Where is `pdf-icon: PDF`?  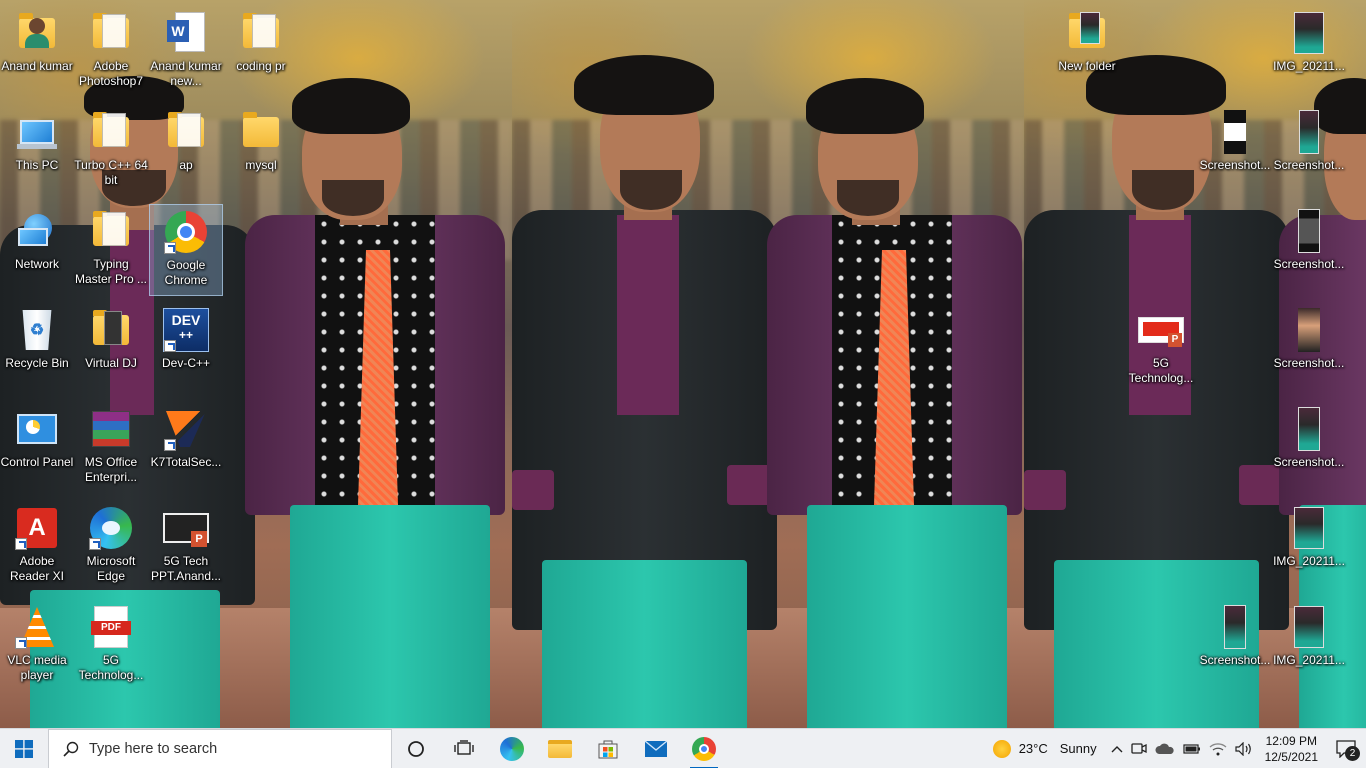
pdf-icon: PDF is located at coordinates (111, 627).